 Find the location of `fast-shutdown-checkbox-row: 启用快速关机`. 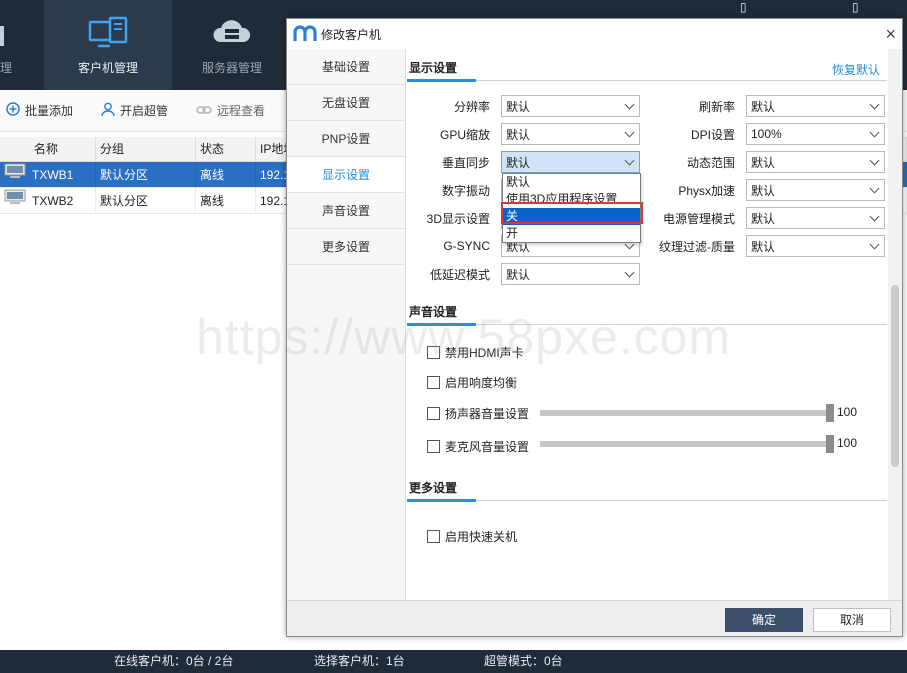

fast-shutdown-checkbox-row: 启用快速关机 is located at coordinates (472, 536).